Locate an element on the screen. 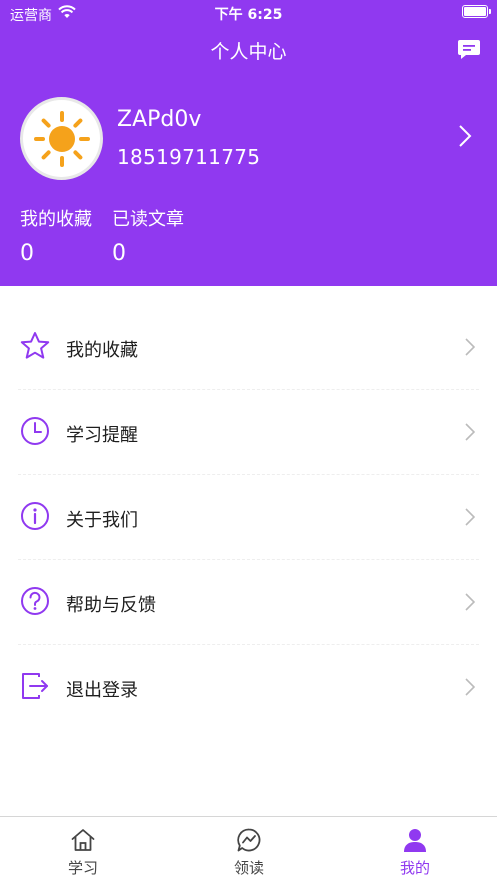 The width and height of the screenshot is (497, 883). logout-icon is located at coordinates (35, 688).